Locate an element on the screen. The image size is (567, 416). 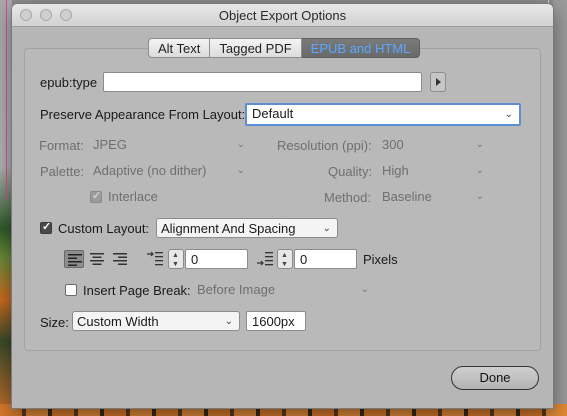
align-right-button is located at coordinates (120, 259).